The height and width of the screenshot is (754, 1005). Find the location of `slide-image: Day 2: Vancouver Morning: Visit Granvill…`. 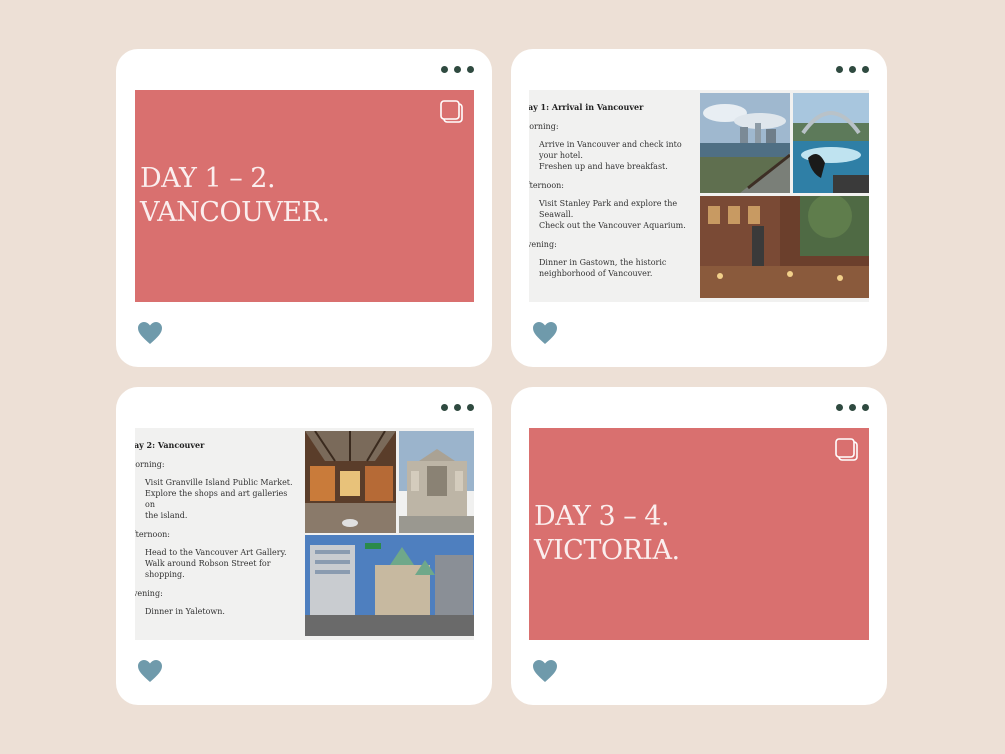

slide-image: Day 2: Vancouver Morning: Visit Granvill… is located at coordinates (304, 534).